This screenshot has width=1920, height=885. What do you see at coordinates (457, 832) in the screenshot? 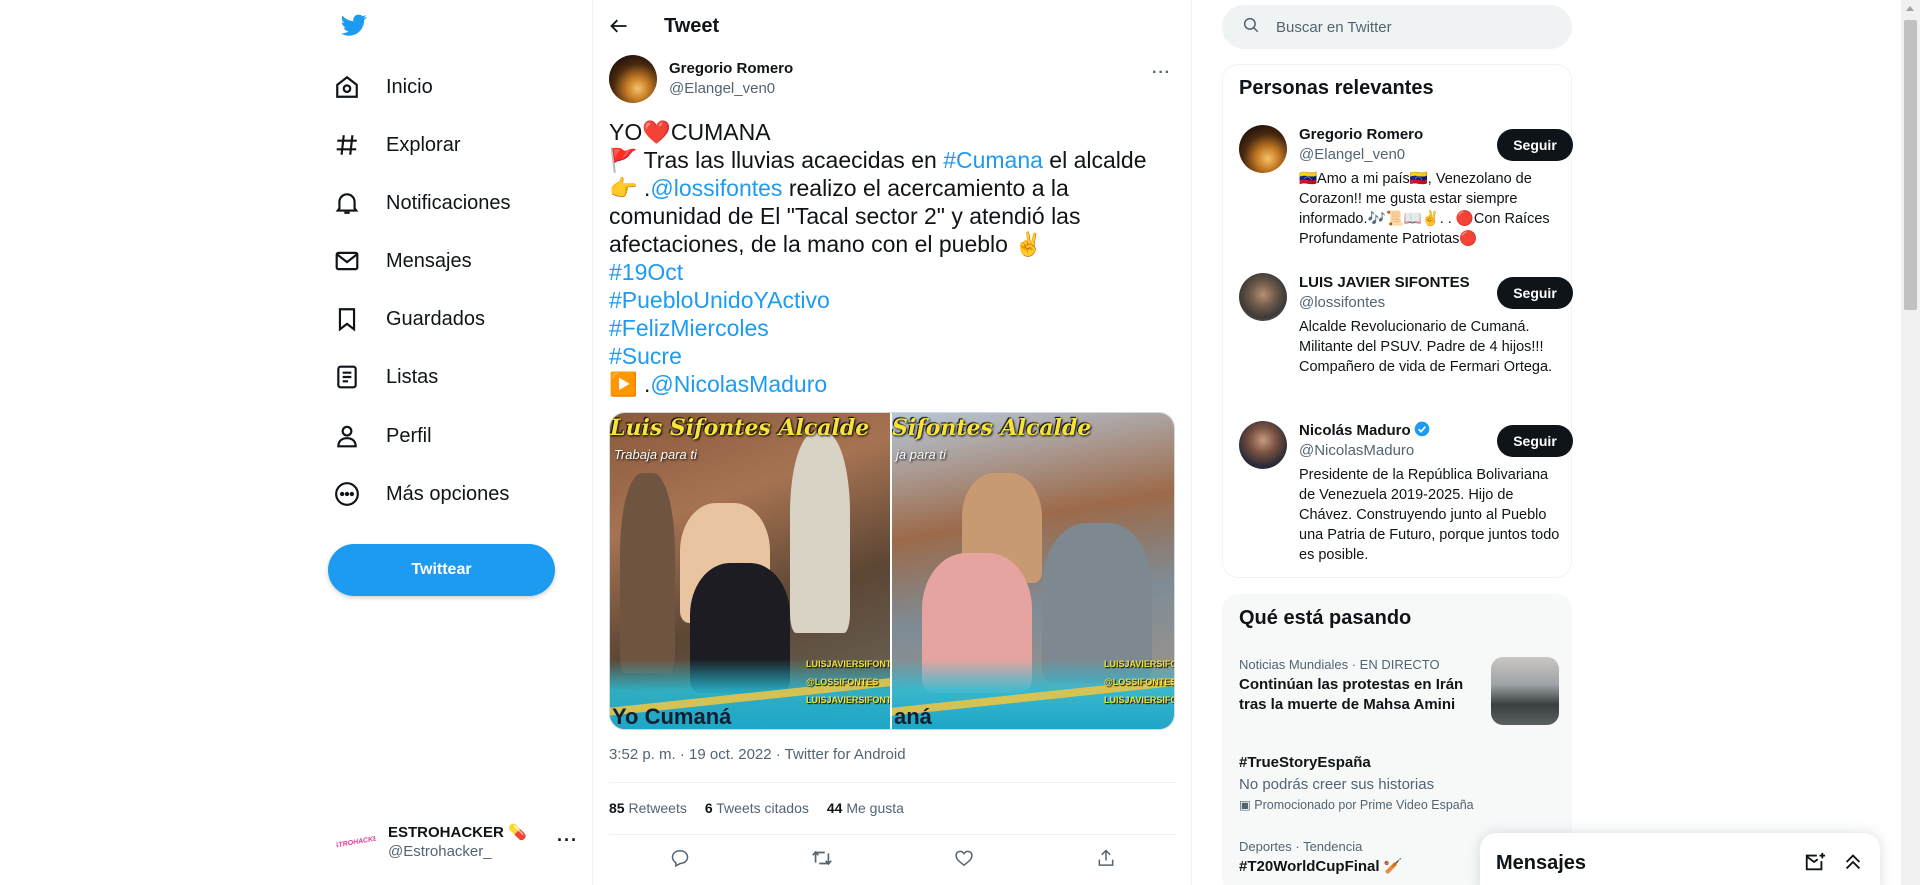
I see `account-display-name: ESTROHACKER 💊` at bounding box center [457, 832].